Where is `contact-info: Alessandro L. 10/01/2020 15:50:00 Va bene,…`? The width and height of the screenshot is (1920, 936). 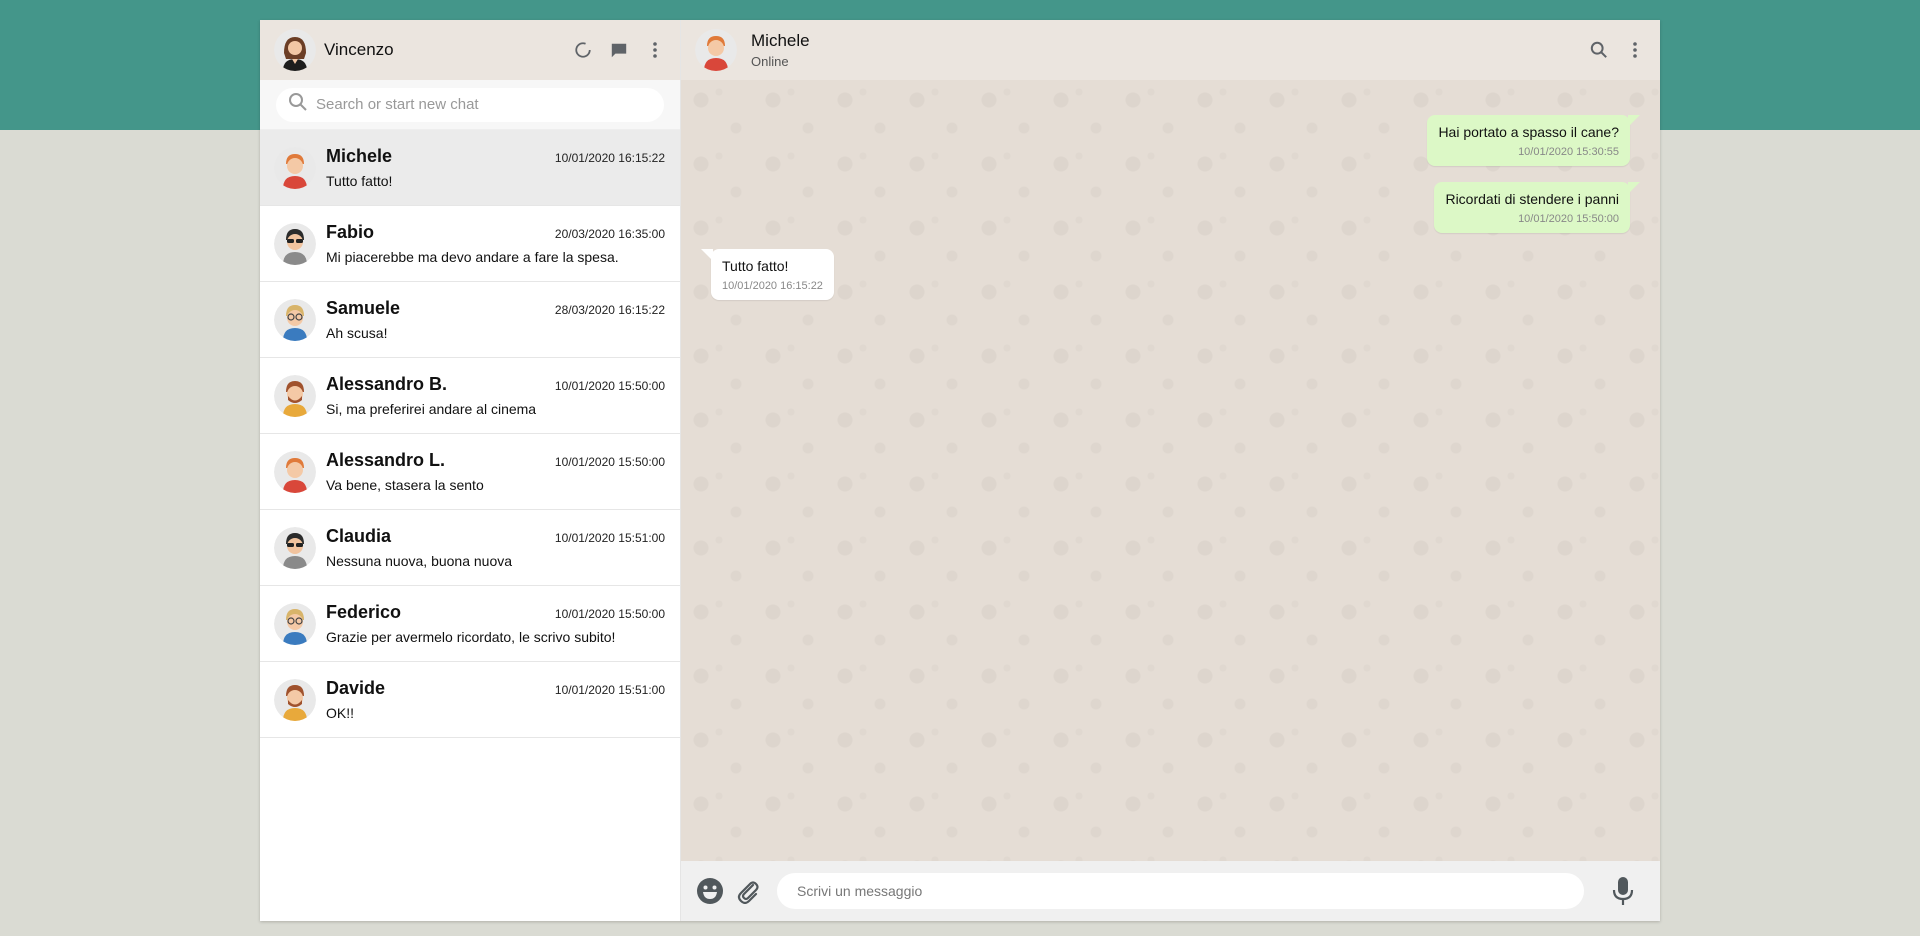
contact-info: Alessandro L. 10/01/2020 15:50:00 Va bene,… is located at coordinates (495, 471).